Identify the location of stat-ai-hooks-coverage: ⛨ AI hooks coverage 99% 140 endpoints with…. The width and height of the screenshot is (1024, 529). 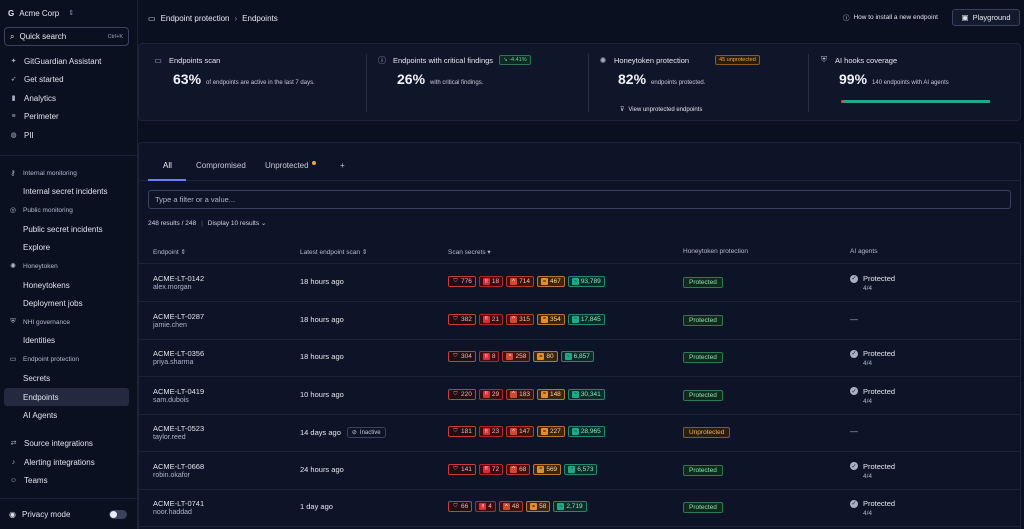
(916, 83).